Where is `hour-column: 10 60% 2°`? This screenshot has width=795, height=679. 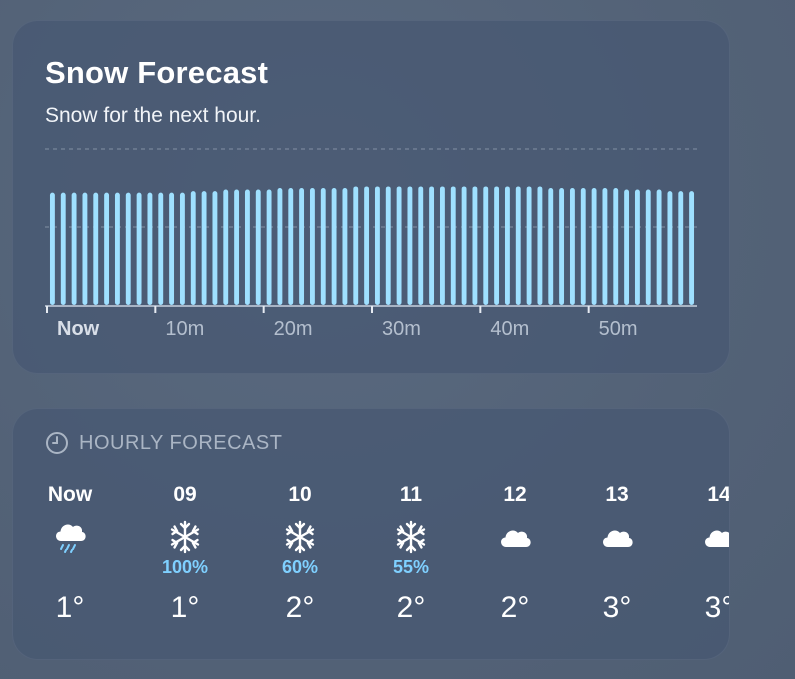
hour-column: 10 60% 2° is located at coordinates (300, 534).